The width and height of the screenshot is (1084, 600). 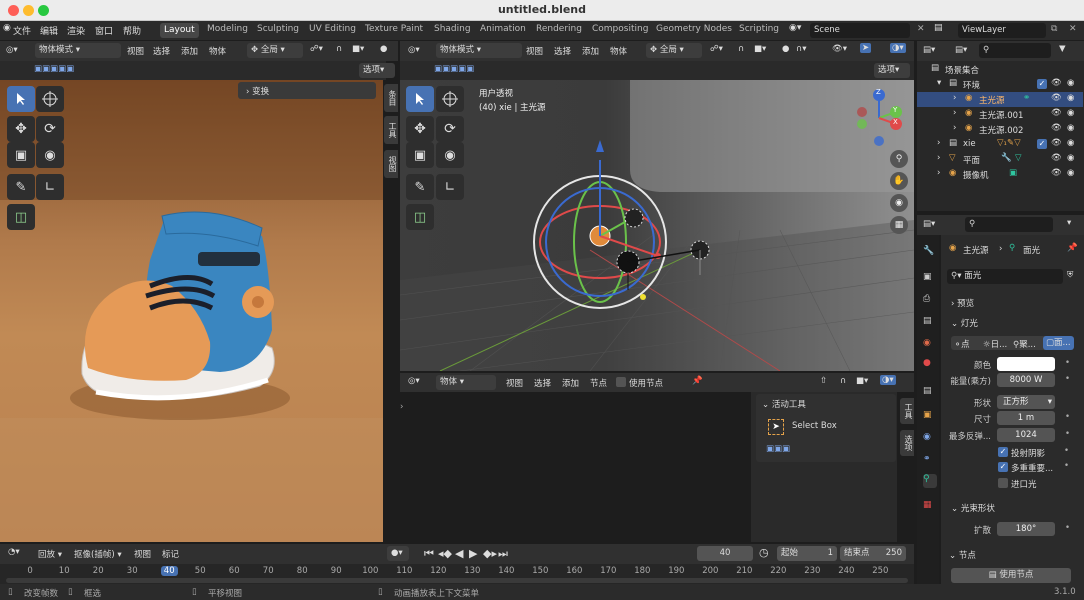 What do you see at coordinates (21, 99) in the screenshot?
I see `select-box-tool` at bounding box center [21, 99].